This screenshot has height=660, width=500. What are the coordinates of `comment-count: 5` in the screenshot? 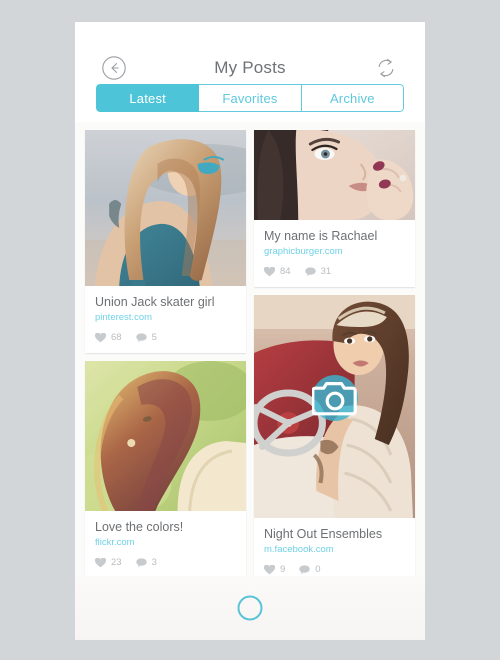 It's located at (154, 337).